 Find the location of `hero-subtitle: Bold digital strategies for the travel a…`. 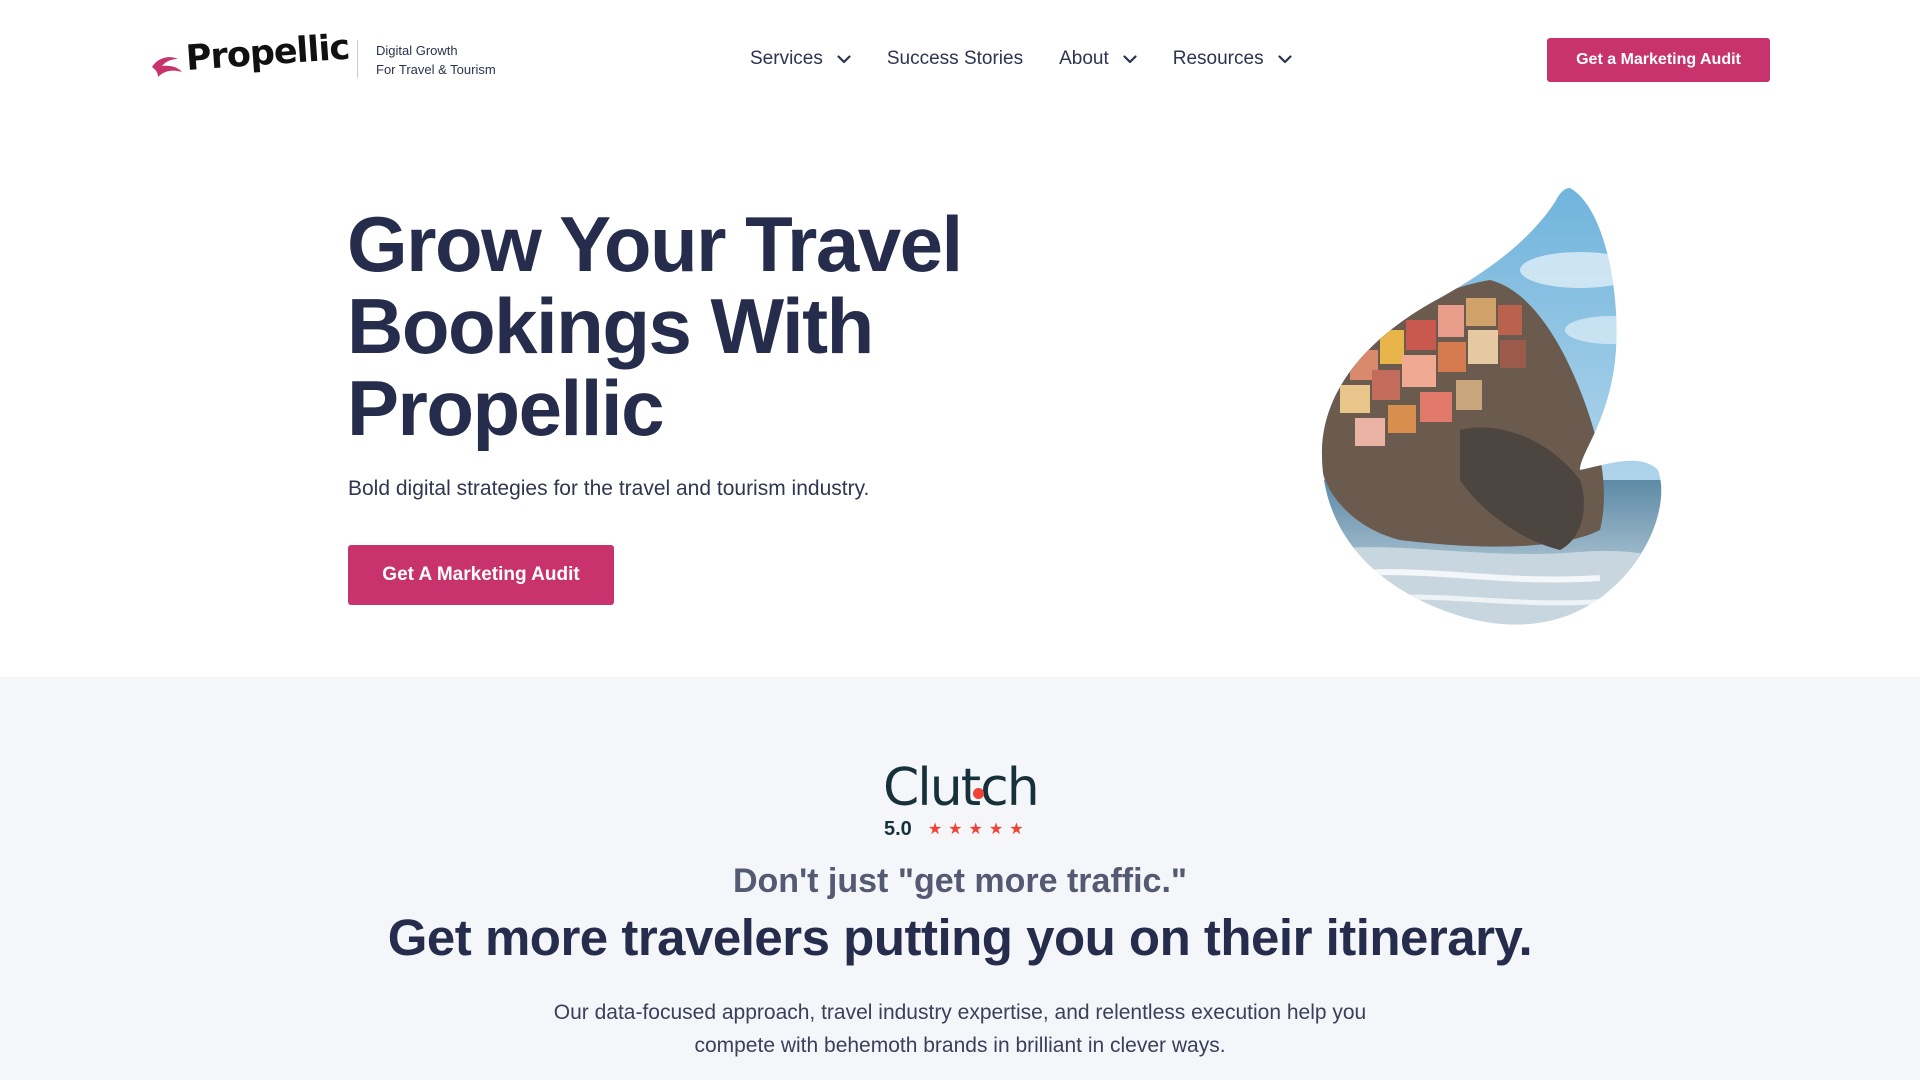

hero-subtitle: Bold digital strategies for the travel a… is located at coordinates (609, 488).